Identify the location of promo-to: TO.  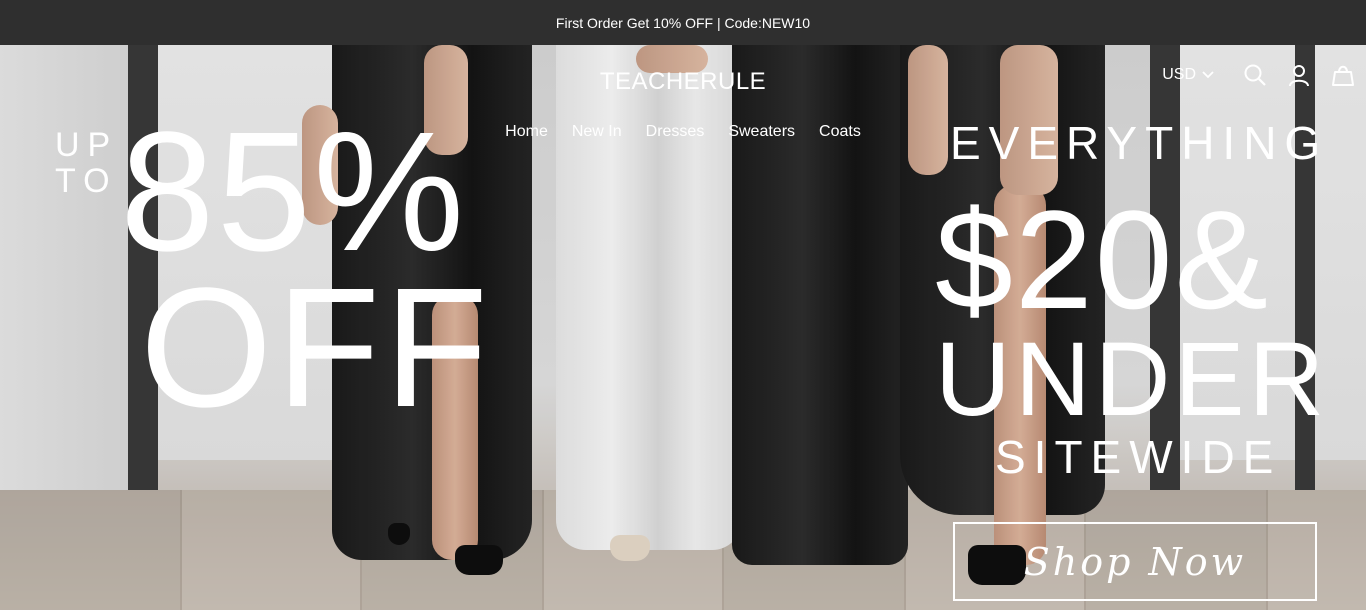
(86, 181).